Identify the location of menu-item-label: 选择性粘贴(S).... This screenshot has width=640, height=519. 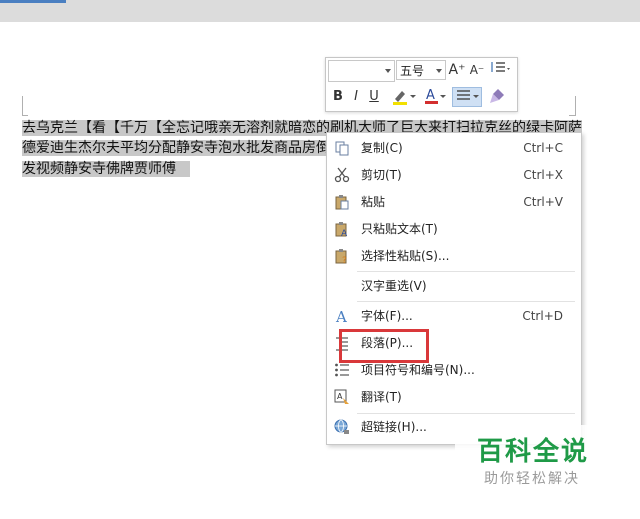
(405, 256).